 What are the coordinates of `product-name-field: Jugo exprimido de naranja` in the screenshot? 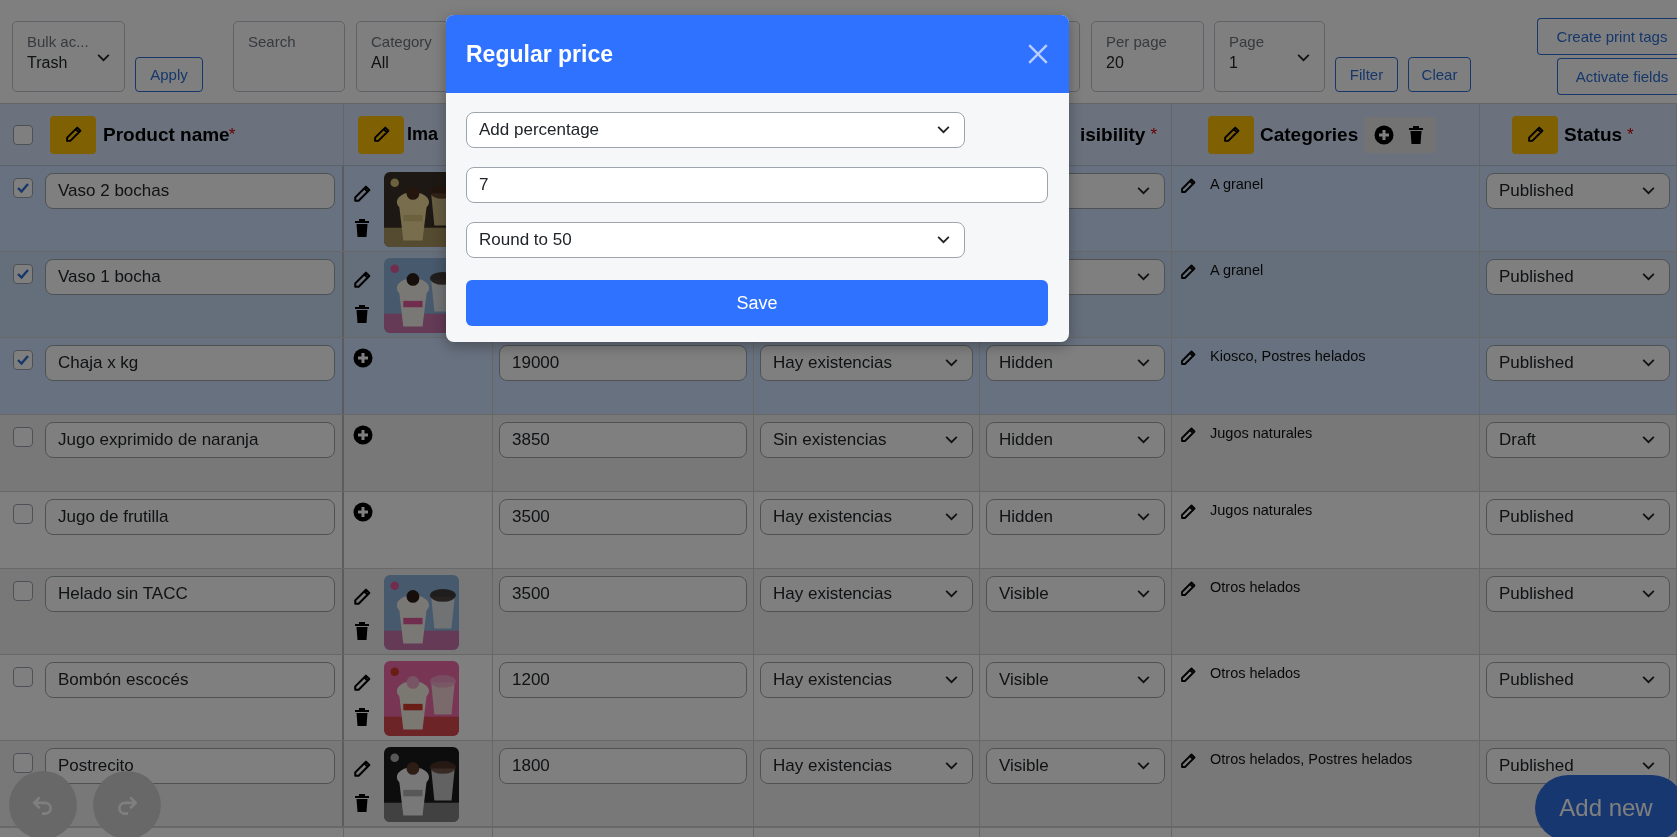 It's located at (190, 440).